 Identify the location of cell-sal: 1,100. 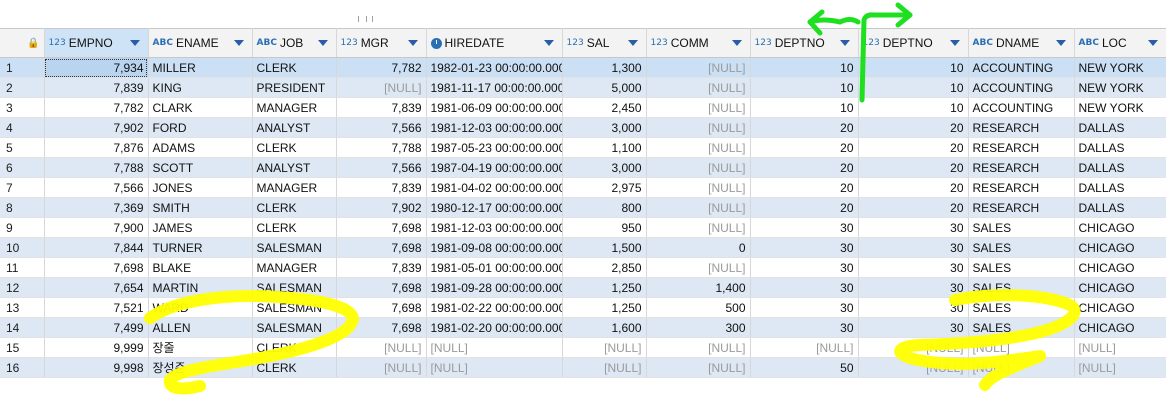
(604, 147).